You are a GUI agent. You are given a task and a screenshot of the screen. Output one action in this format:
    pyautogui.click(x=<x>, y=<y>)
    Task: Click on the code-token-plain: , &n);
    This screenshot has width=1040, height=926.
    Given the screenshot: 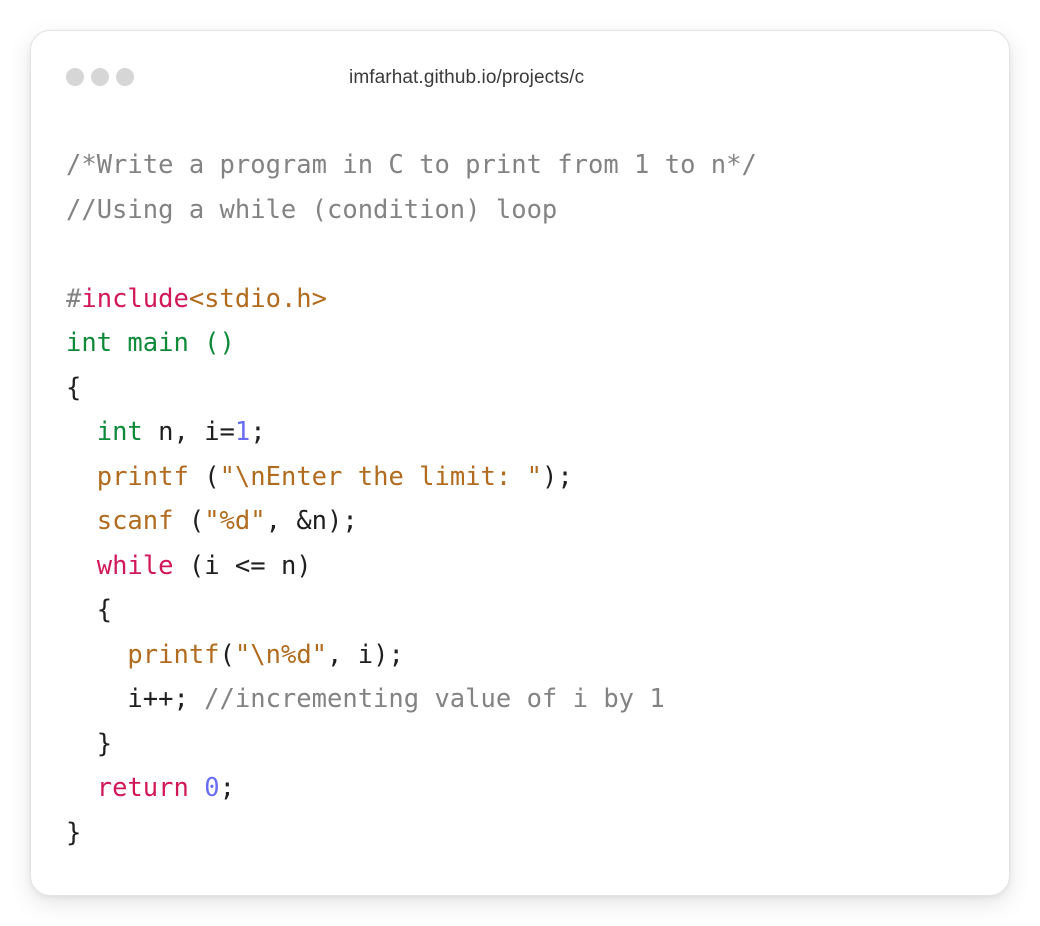 What is the action you would take?
    pyautogui.click(x=311, y=521)
    